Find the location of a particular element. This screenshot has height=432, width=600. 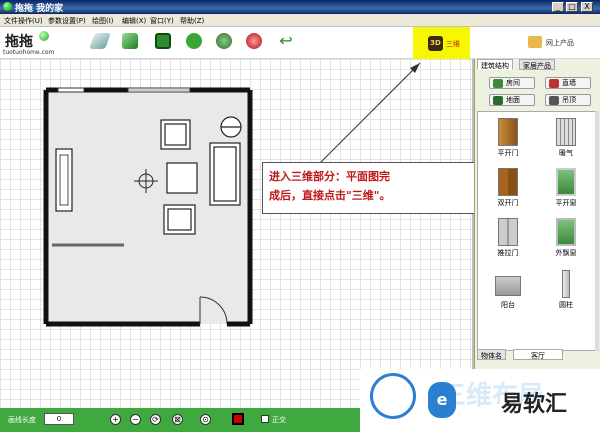

ortho-checkbox is located at coordinates (265, 419).